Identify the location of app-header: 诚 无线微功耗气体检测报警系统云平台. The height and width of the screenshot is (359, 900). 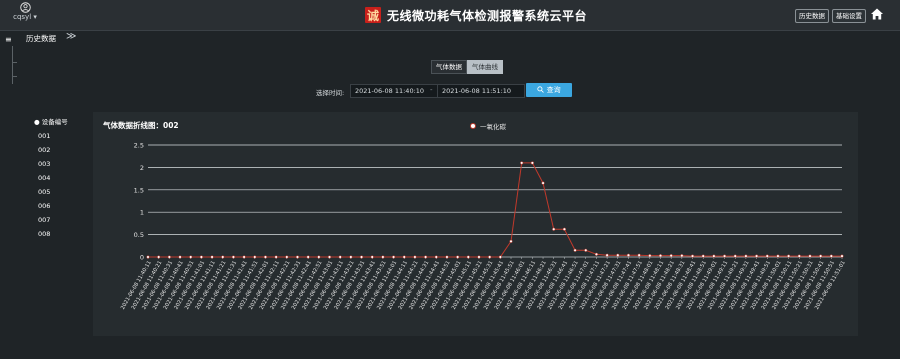
(476, 15).